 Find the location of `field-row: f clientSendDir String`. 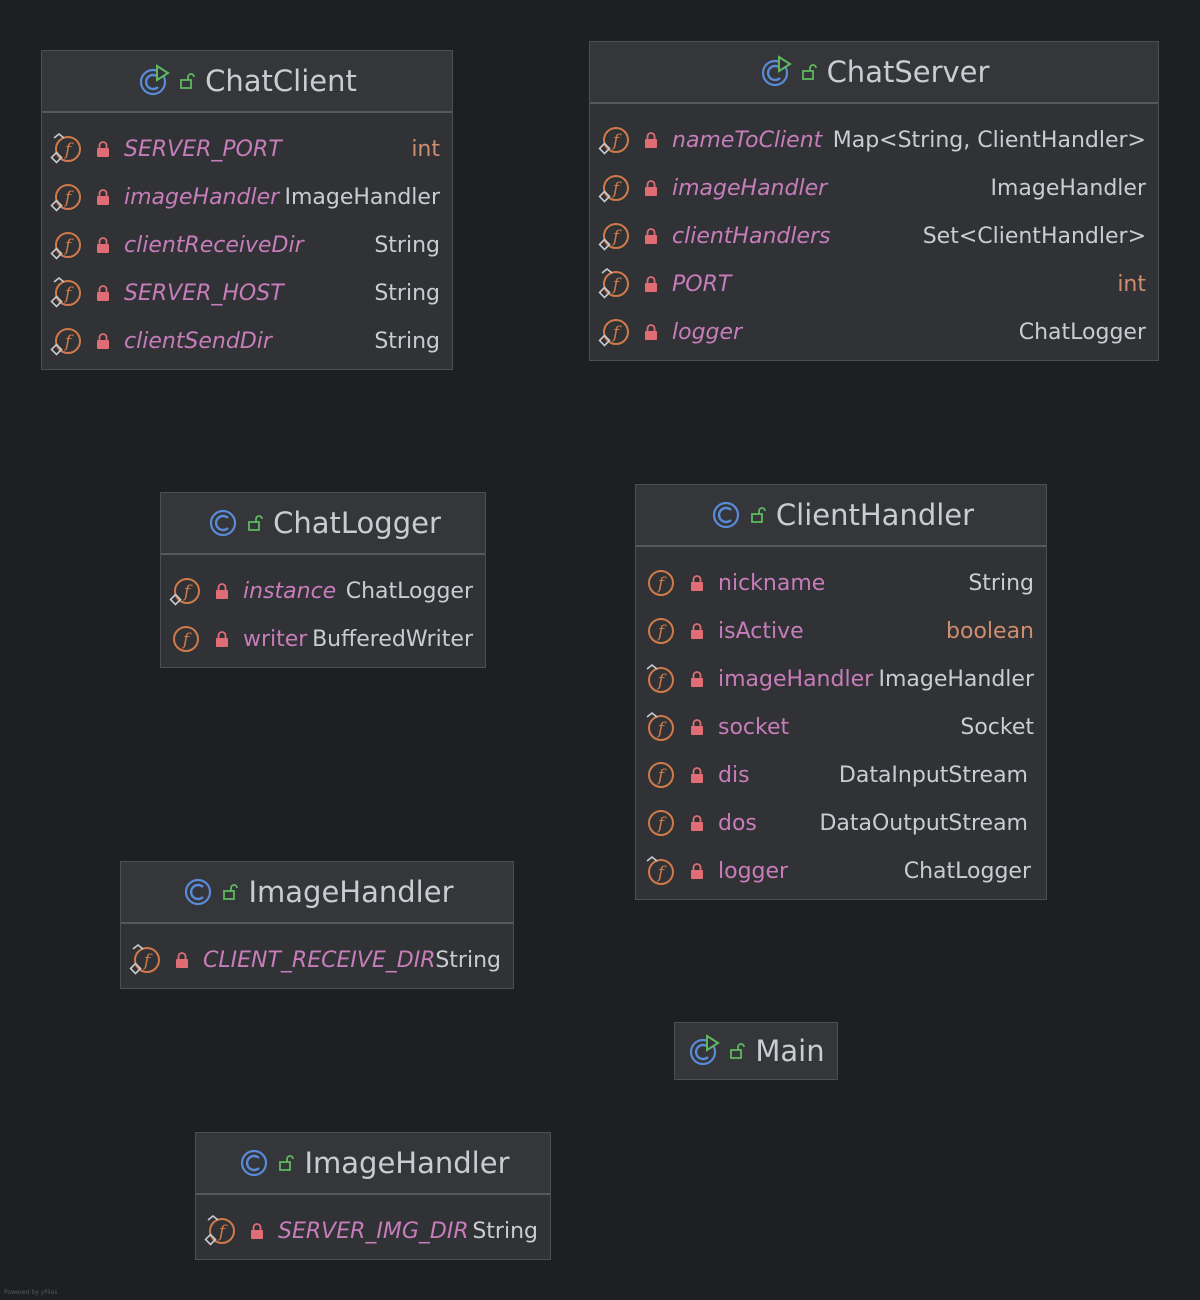

field-row: f clientSendDir String is located at coordinates (247, 341).